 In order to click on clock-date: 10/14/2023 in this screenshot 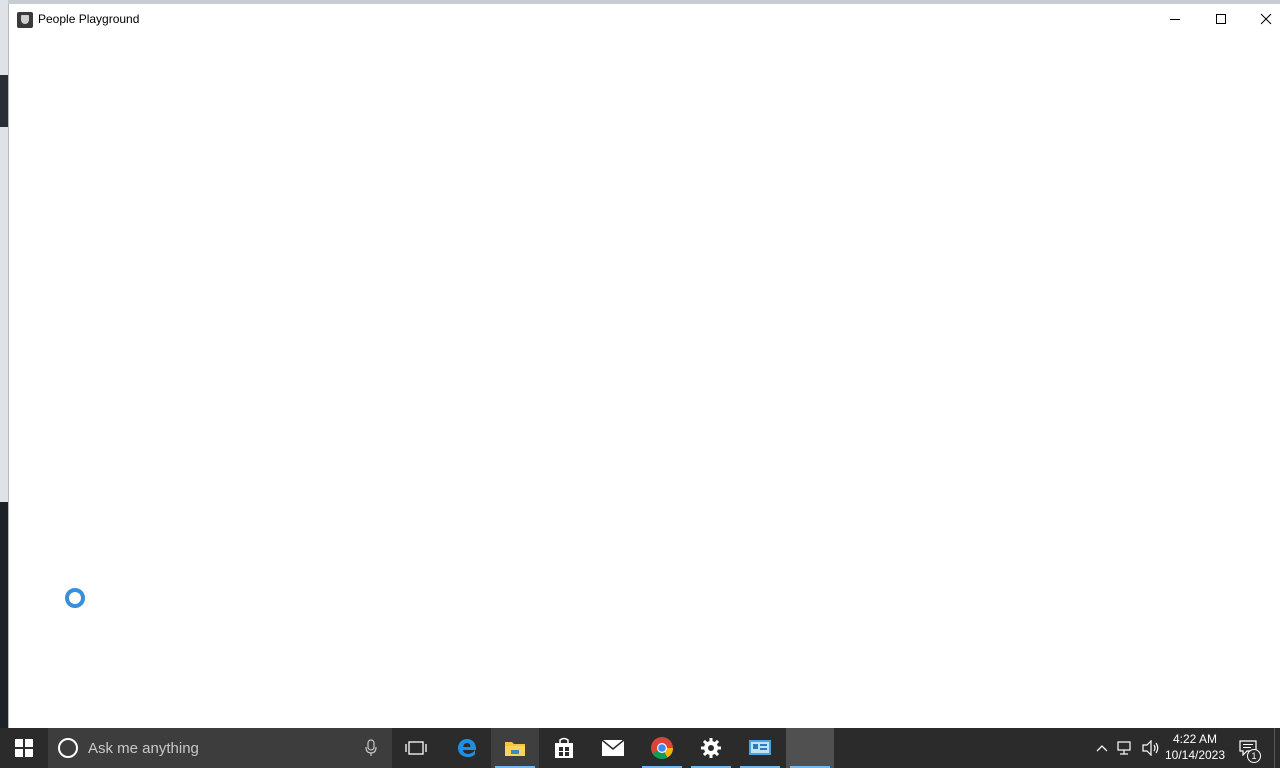, I will do `click(1195, 755)`.